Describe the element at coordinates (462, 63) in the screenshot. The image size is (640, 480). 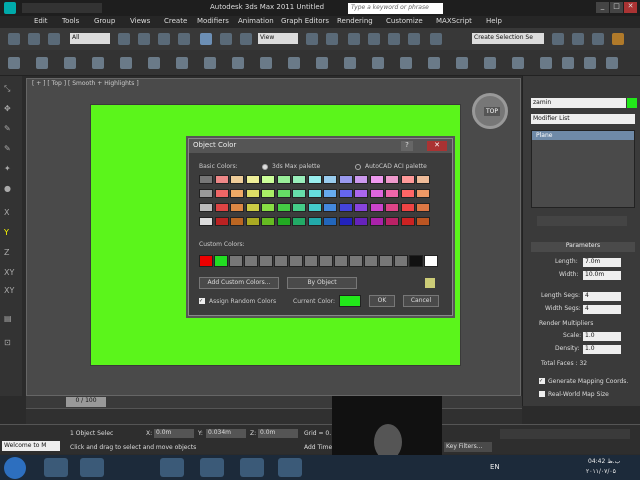
I see `capsule-icon` at that location.